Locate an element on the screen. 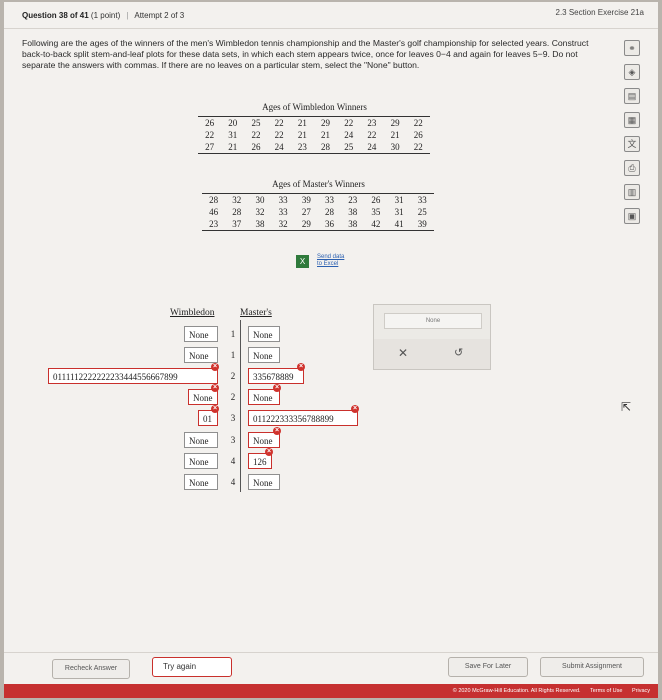 The height and width of the screenshot is (700, 662). table-cell: 31 is located at coordinates (399, 212).